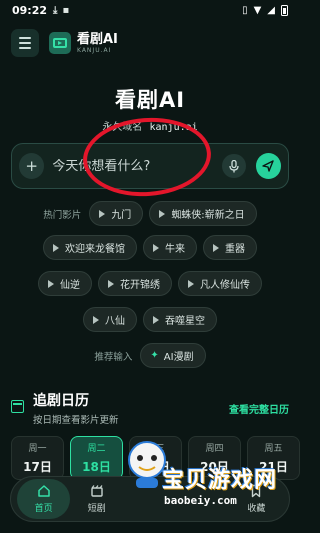 The height and width of the screenshot is (533, 320). What do you see at coordinates (150, 10) in the screenshot?
I see `status-bar: 09:22 ⤓ ▪ ▯ ▼ ◢` at bounding box center [150, 10].